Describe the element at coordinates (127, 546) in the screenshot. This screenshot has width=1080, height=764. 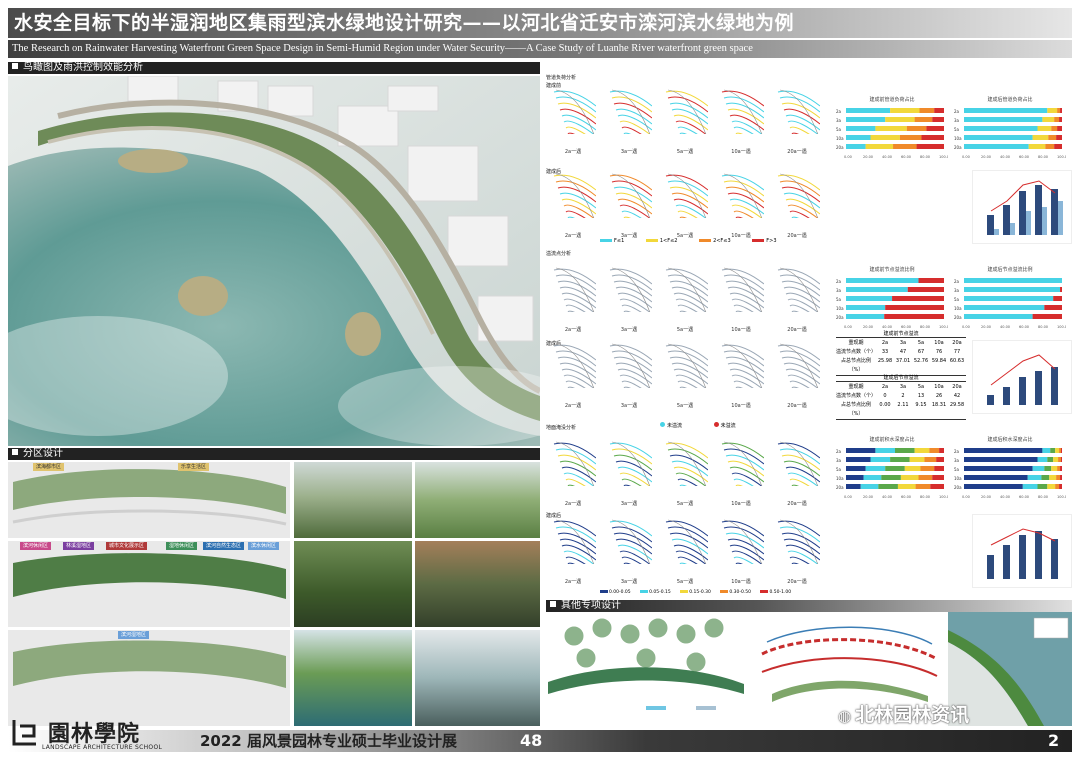
I see `zone-tag: 城市文化展示区` at that location.